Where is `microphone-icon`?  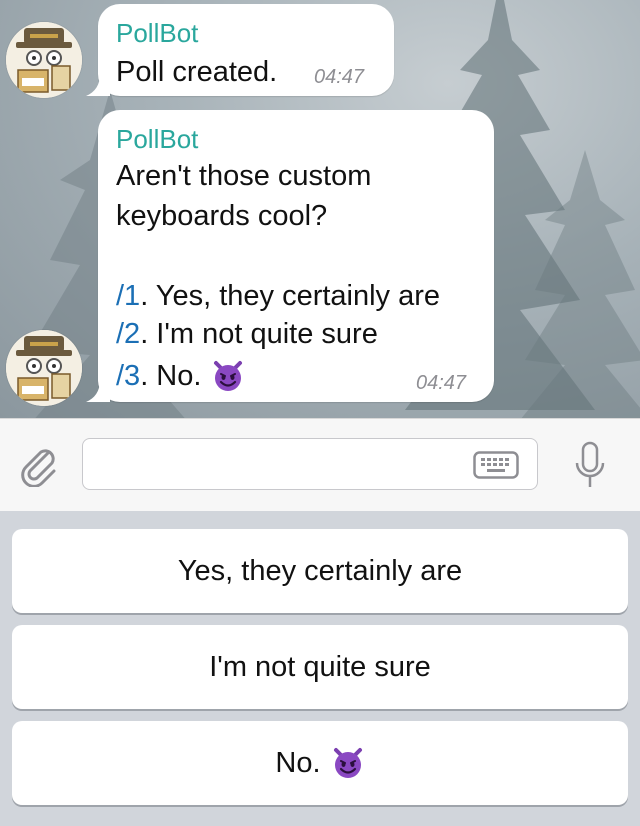
microphone-icon is located at coordinates (590, 465).